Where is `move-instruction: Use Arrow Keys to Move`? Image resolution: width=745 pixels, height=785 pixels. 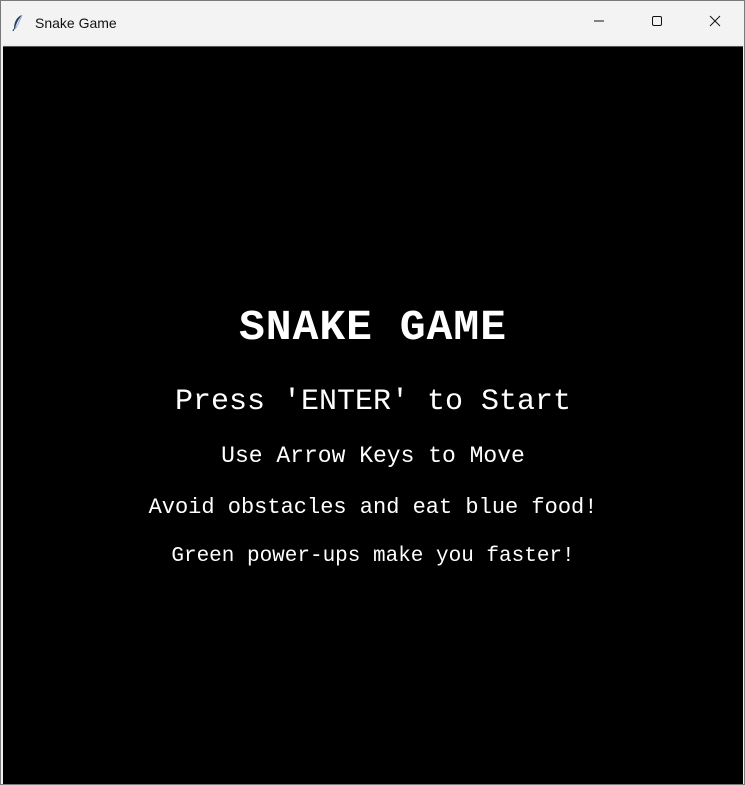
move-instruction: Use Arrow Keys to Move is located at coordinates (373, 456).